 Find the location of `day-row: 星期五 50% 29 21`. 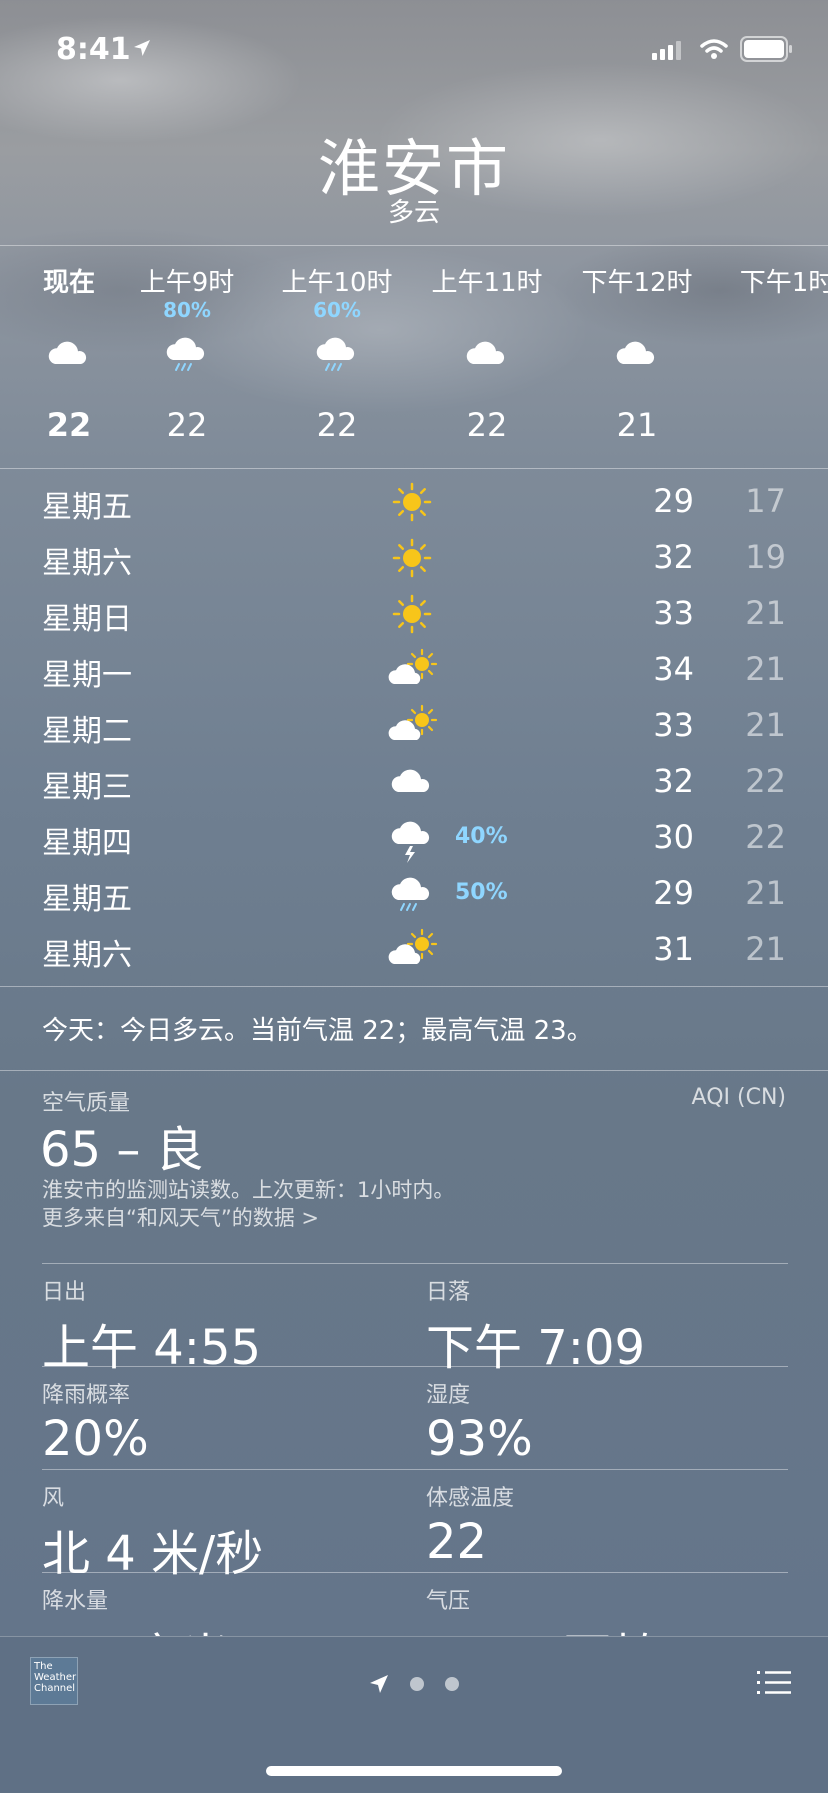

day-row: 星期五 50% 29 21 is located at coordinates (414, 894).